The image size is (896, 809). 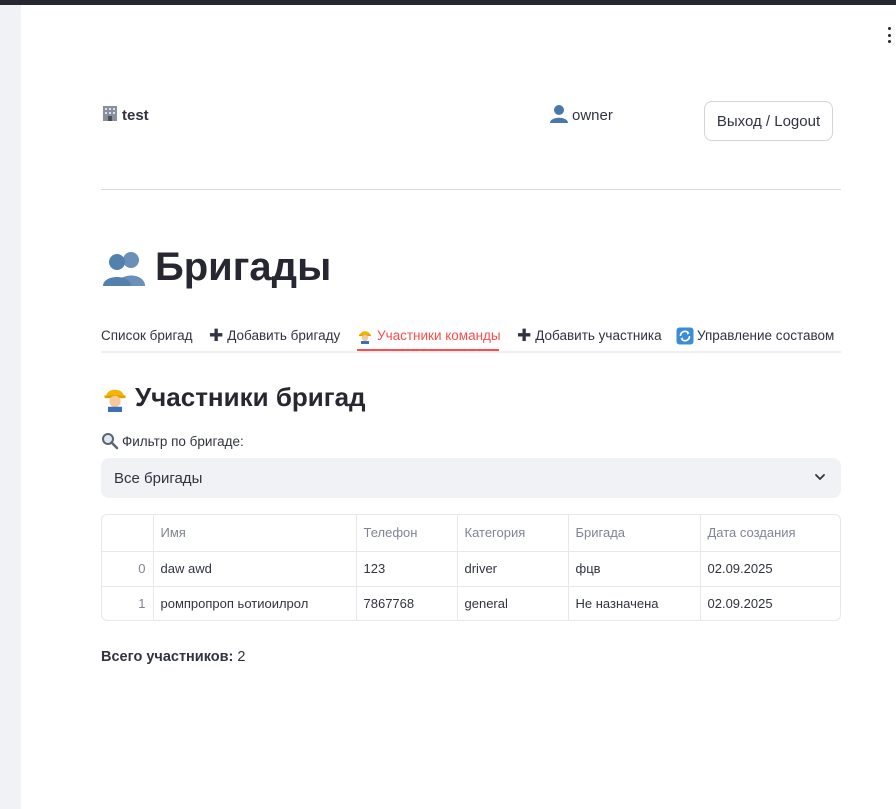 I want to click on filter-label: Фильтр по бригаде:, so click(x=172, y=441).